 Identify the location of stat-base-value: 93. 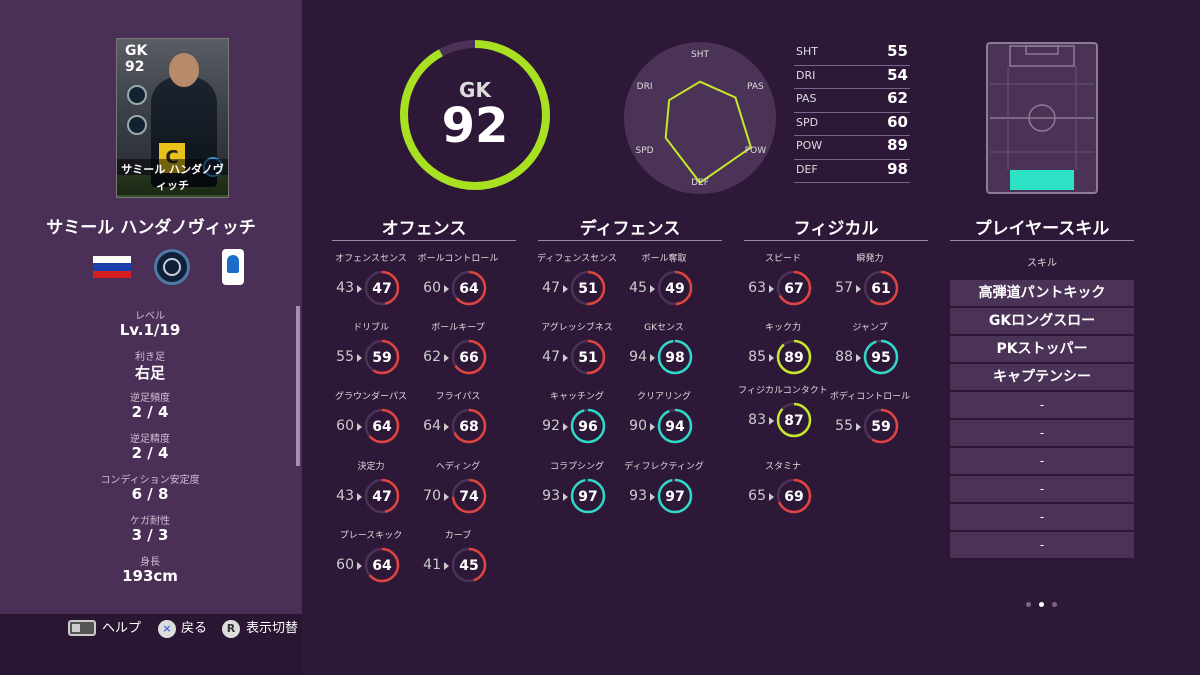
(551, 496).